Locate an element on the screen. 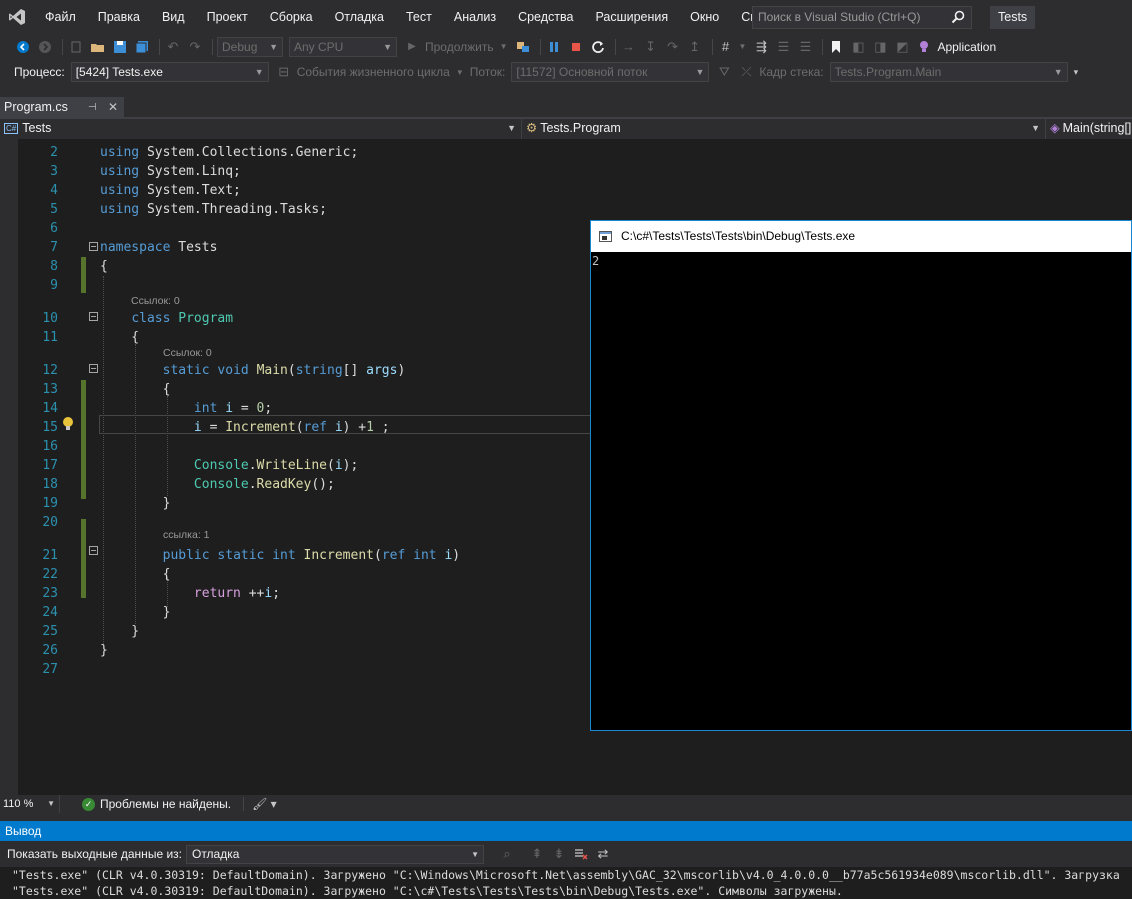 The width and height of the screenshot is (1132, 899). comment-out-icon: ☰ is located at coordinates (783, 47).